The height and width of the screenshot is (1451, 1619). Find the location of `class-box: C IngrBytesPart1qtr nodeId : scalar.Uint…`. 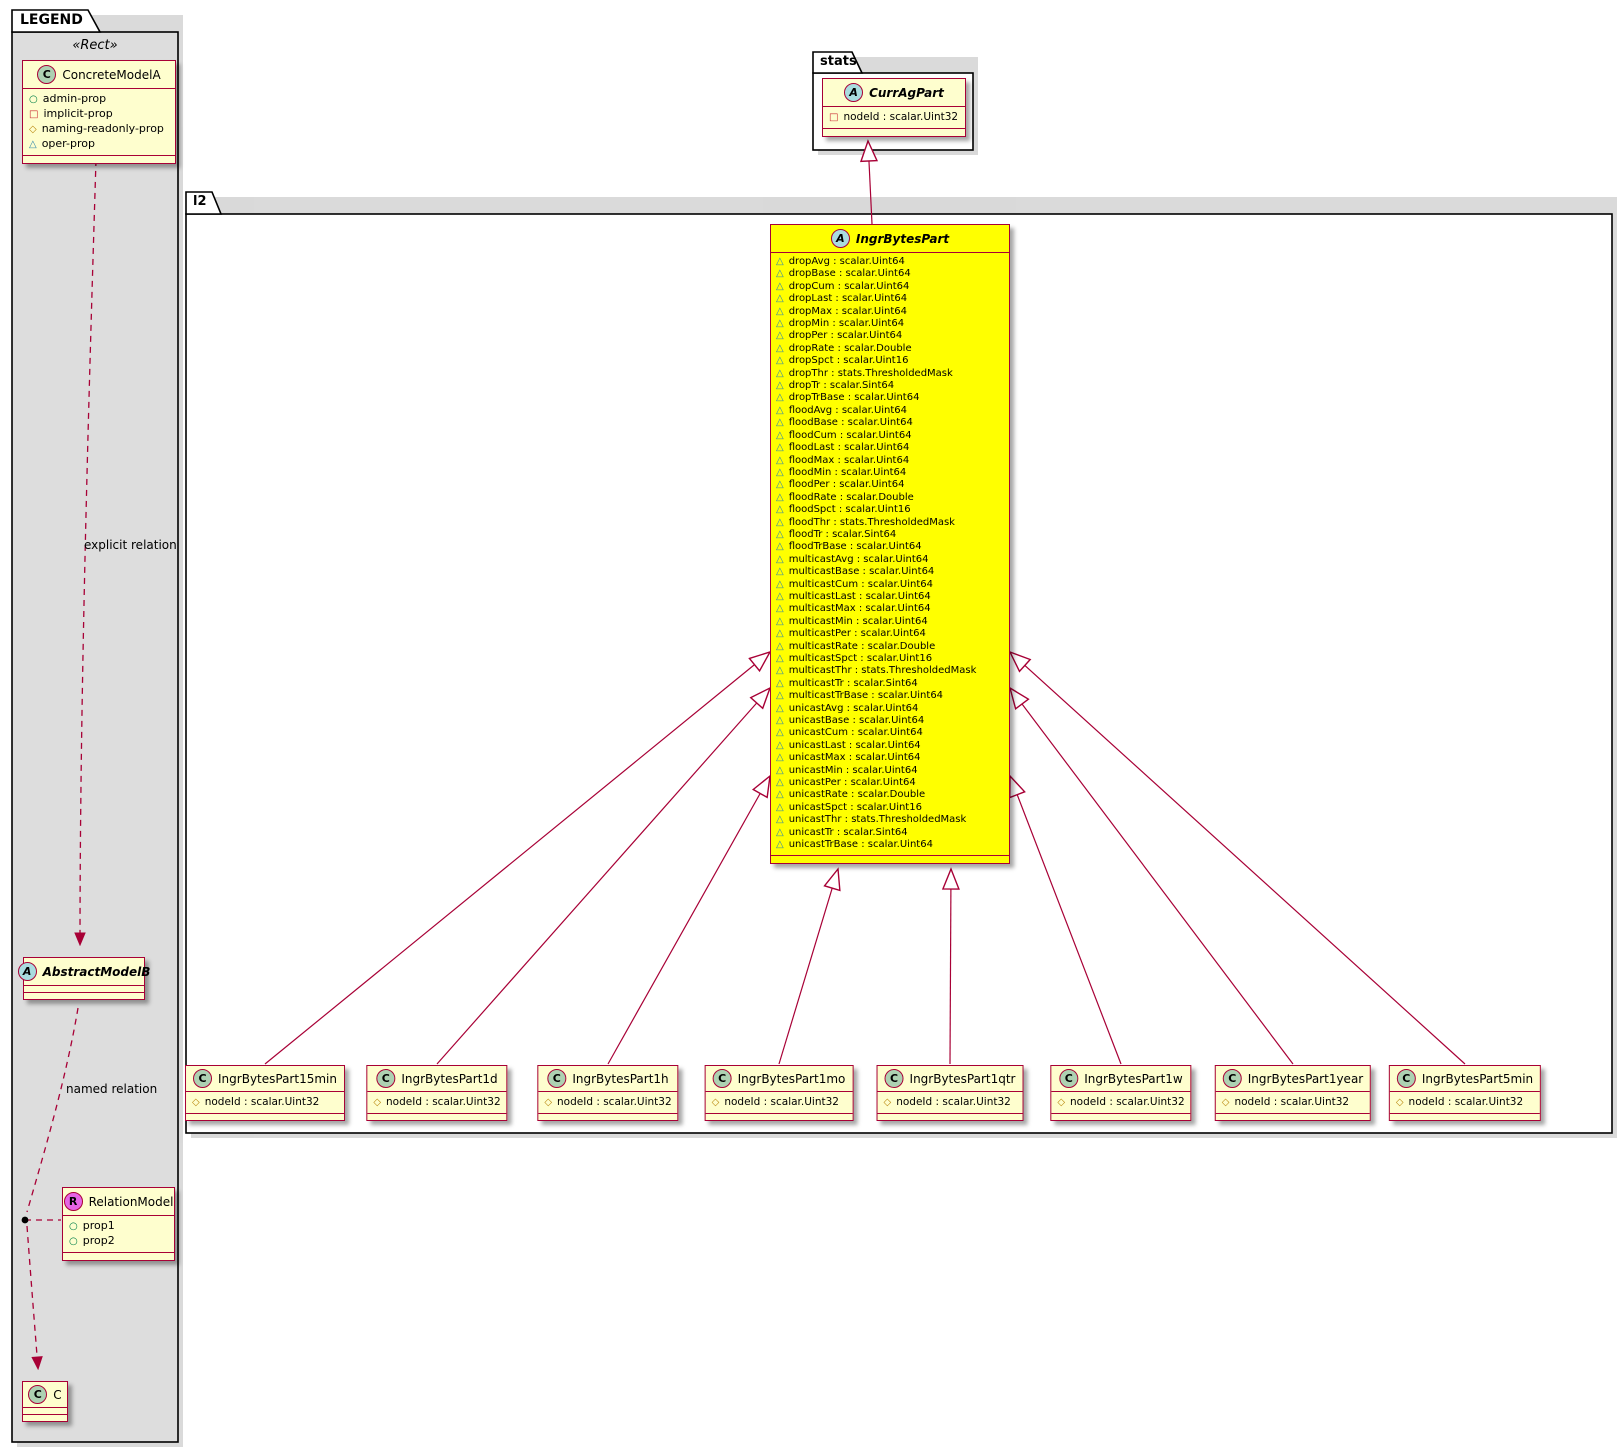

class-box: C IngrBytesPart1qtr nodeId : scalar.Uint… is located at coordinates (950, 1093).